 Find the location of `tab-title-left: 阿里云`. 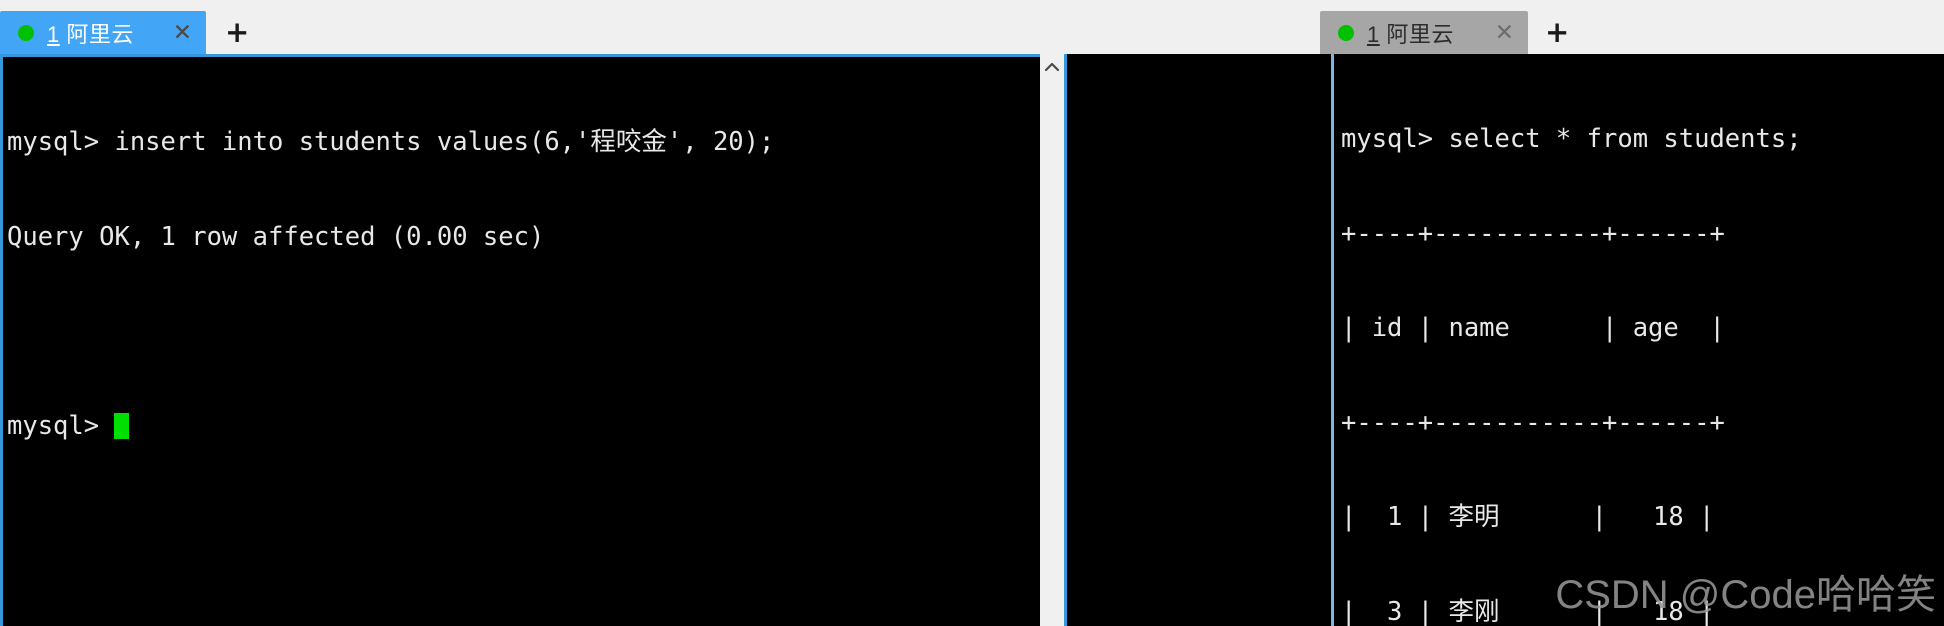

tab-title-left: 阿里云 is located at coordinates (100, 34).